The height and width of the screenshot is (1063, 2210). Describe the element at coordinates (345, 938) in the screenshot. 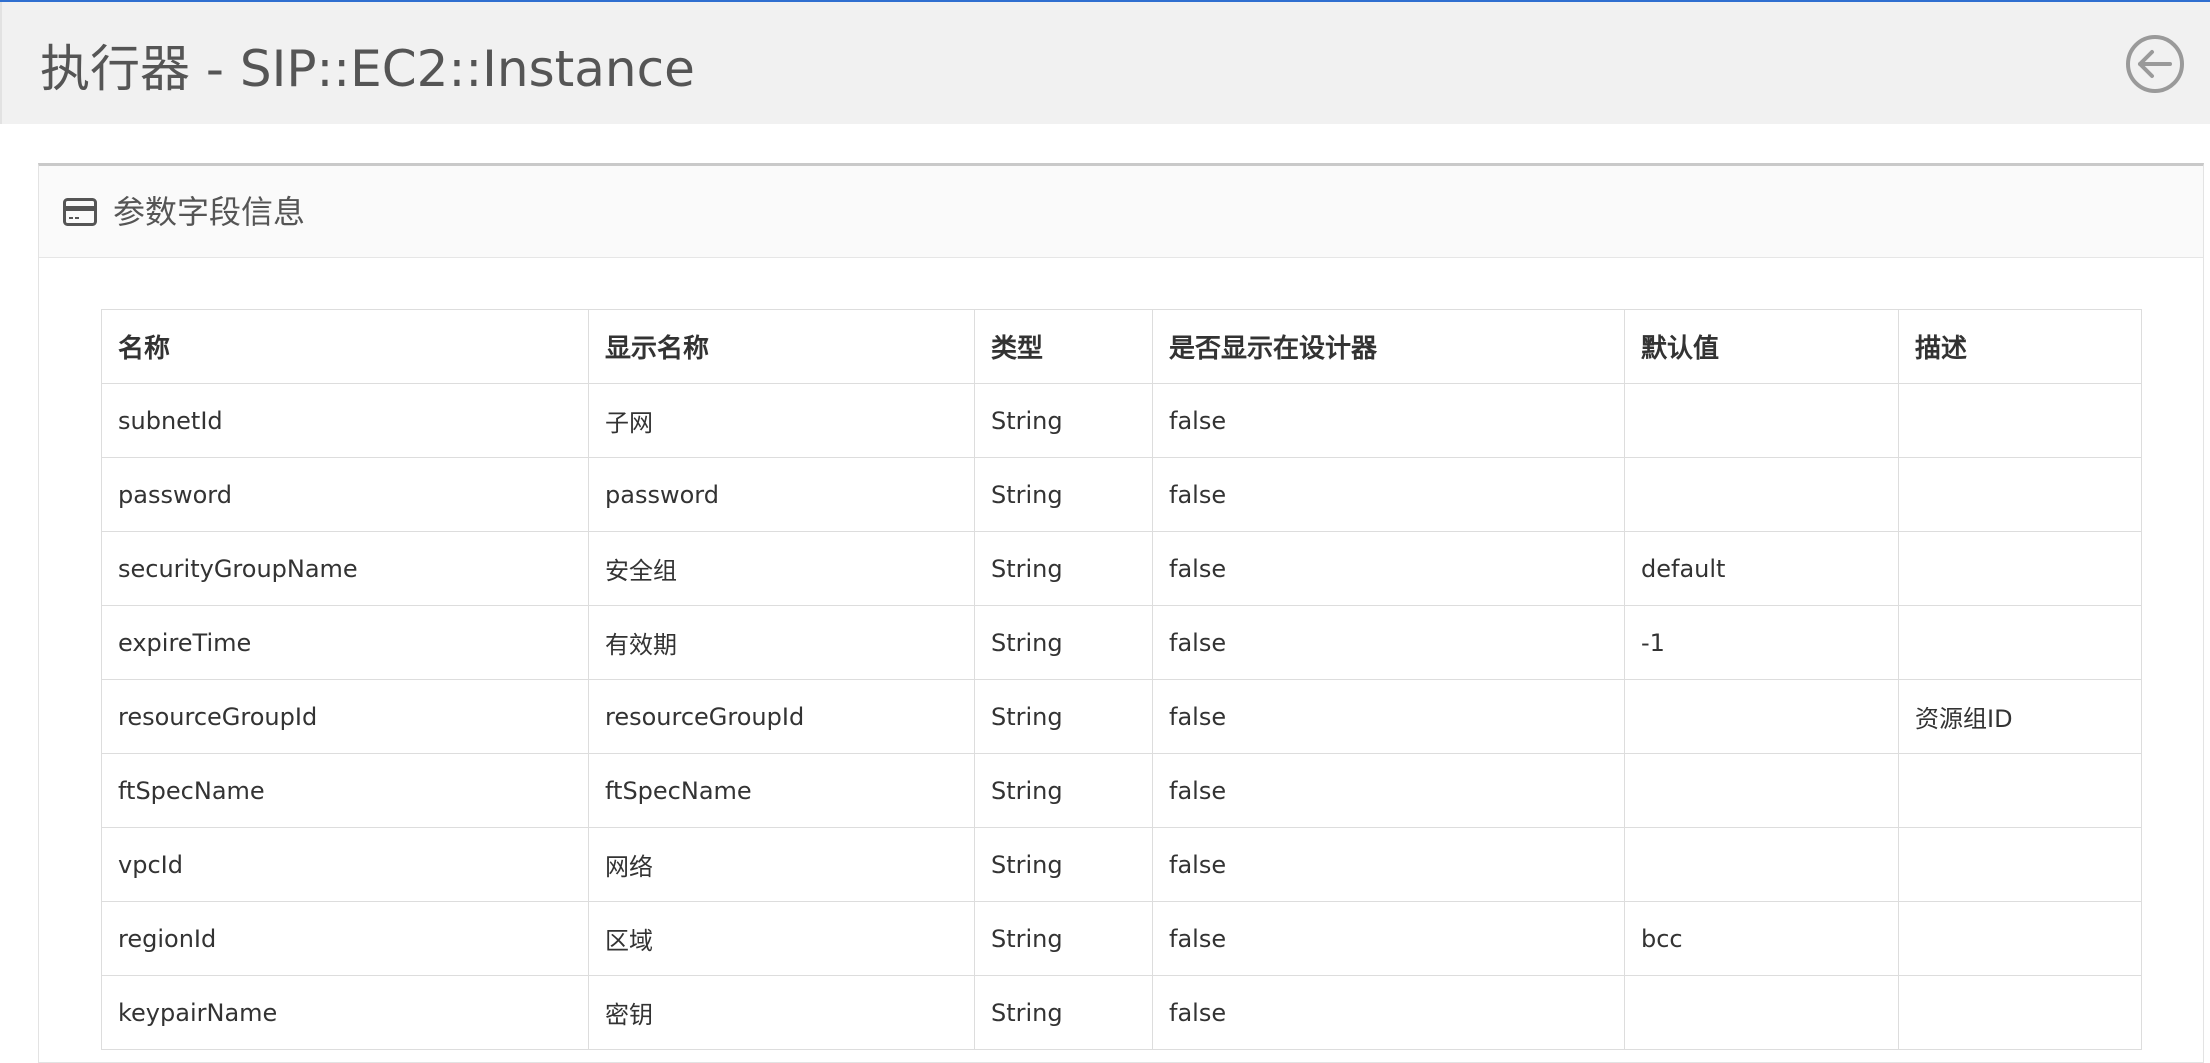

I see `cell-name: regionId` at that location.